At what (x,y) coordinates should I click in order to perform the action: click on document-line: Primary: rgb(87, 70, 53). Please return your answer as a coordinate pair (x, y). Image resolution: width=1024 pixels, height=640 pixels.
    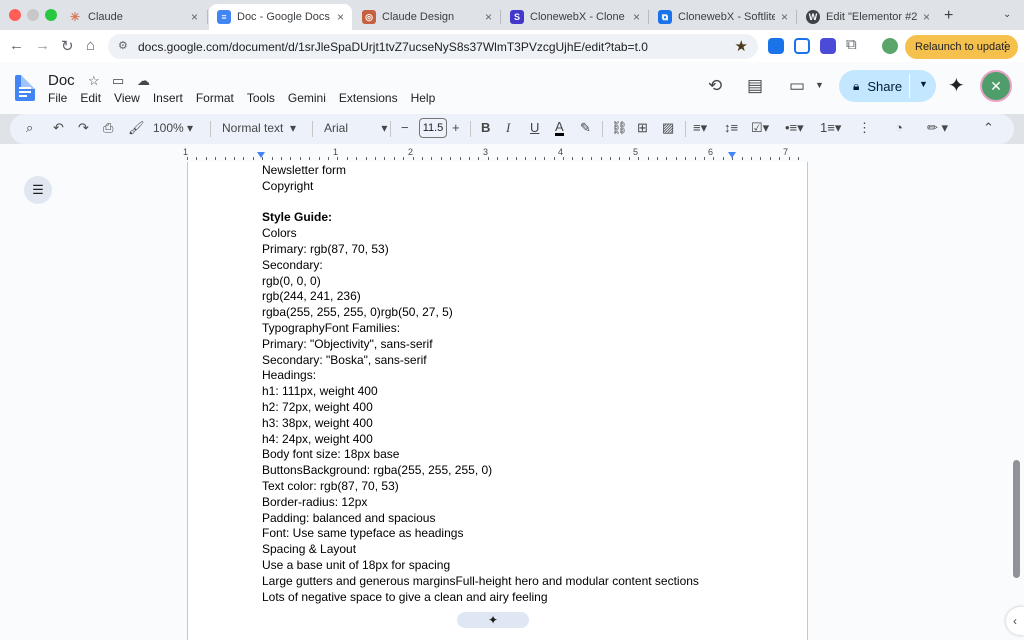
    Looking at the image, I should click on (325, 249).